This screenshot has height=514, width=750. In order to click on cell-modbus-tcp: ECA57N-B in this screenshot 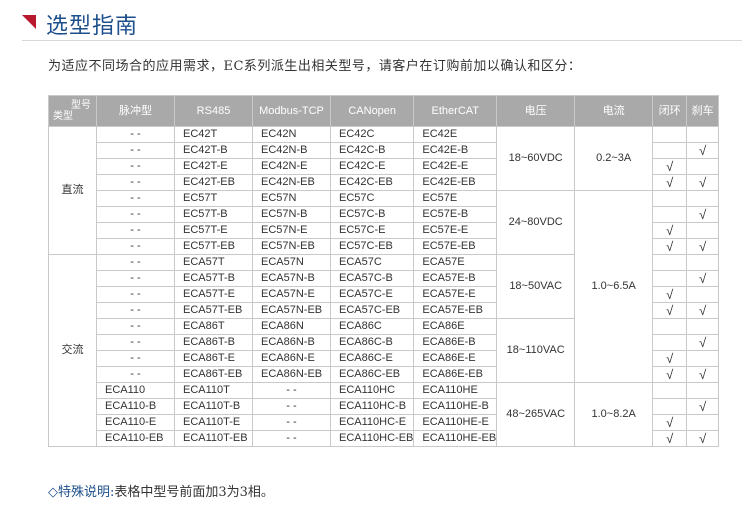, I will do `click(291, 278)`.